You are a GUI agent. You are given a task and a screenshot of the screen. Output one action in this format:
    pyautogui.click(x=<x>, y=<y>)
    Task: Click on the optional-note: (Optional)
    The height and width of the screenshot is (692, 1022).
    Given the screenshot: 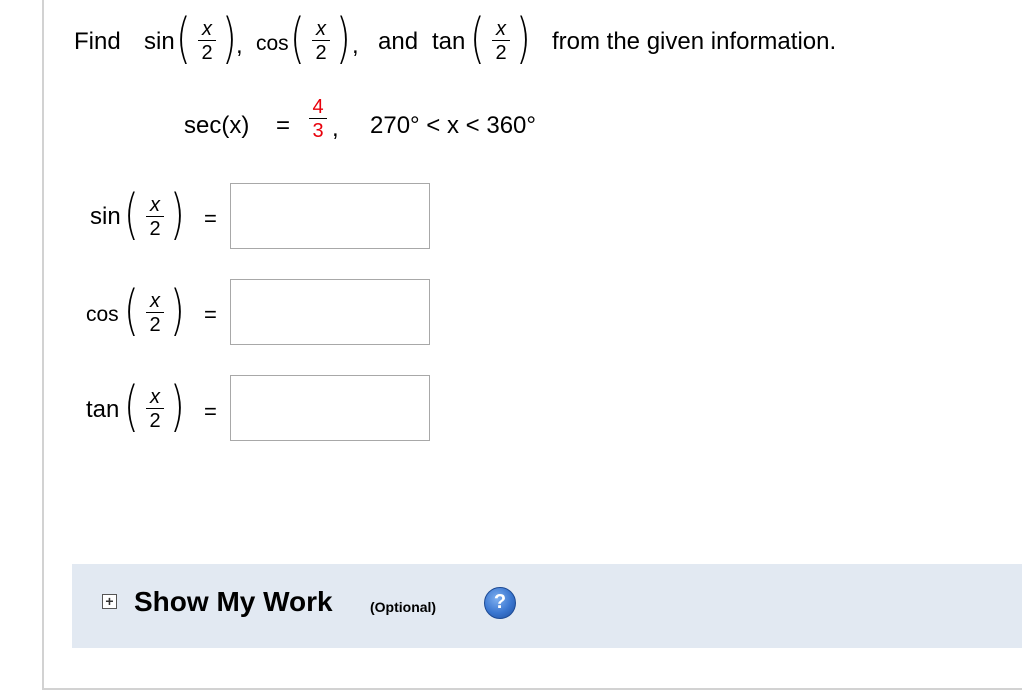 What is the action you would take?
    pyautogui.click(x=403, y=607)
    